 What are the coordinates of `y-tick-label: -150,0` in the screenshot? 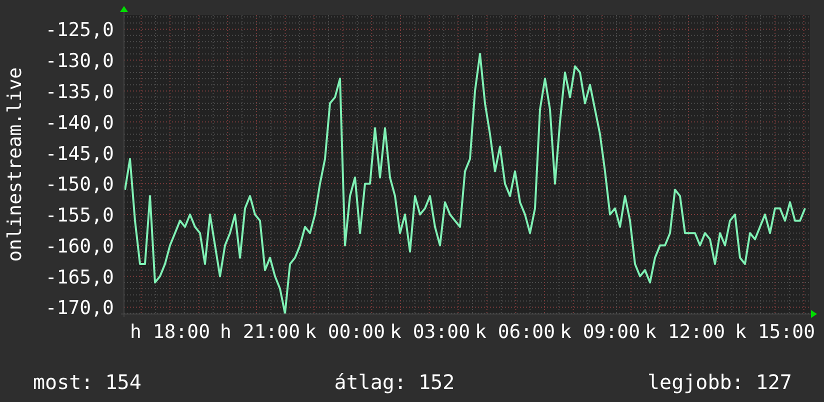 It's located at (79, 185).